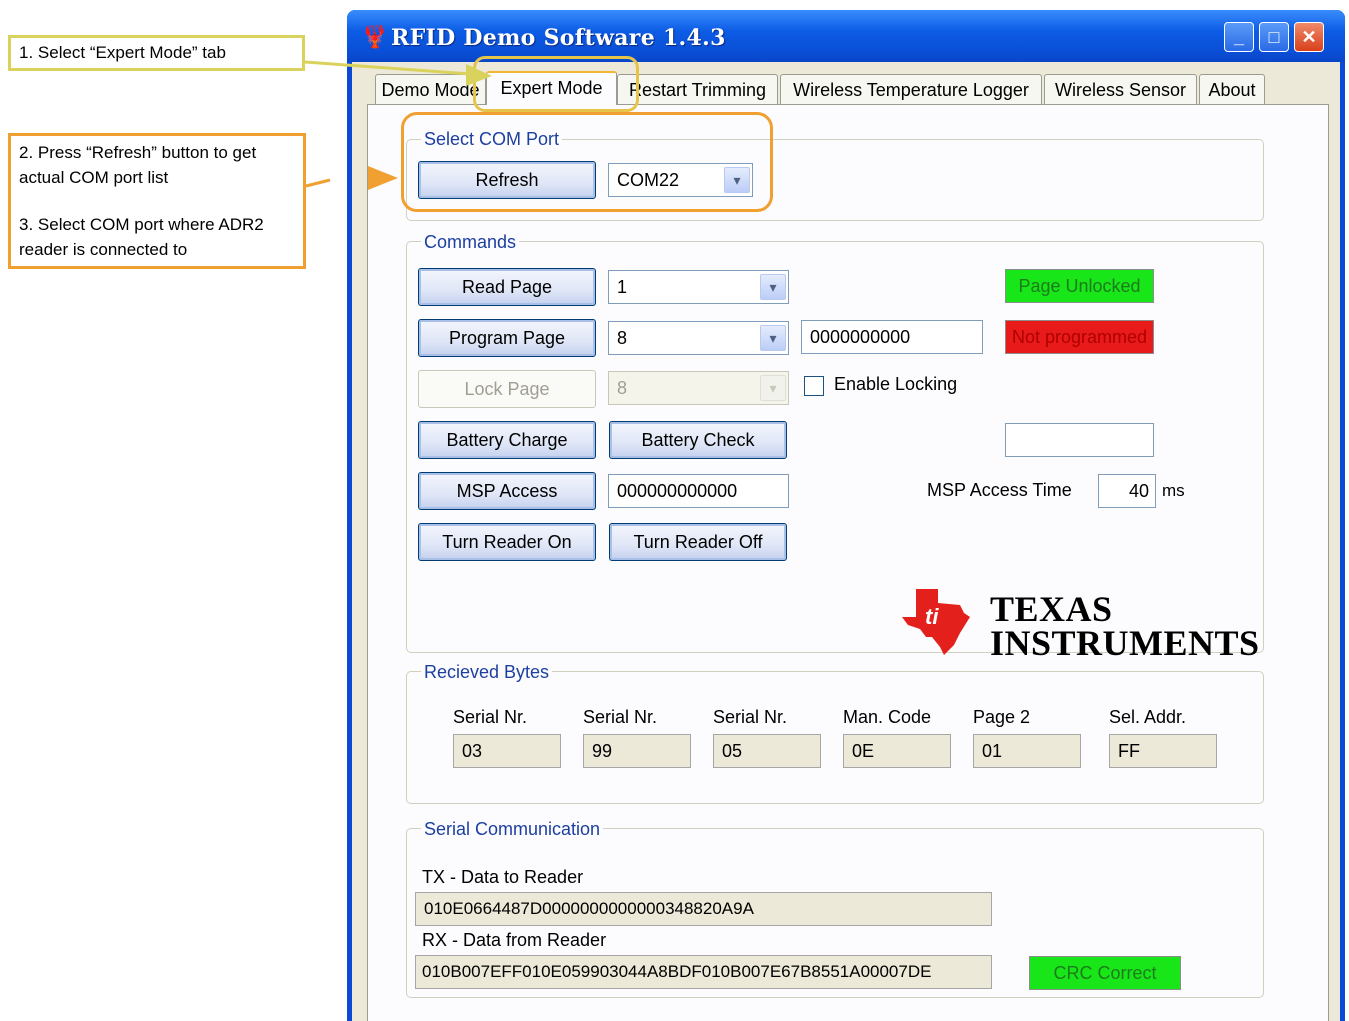  I want to click on read-page-button: Read Page, so click(507, 287).